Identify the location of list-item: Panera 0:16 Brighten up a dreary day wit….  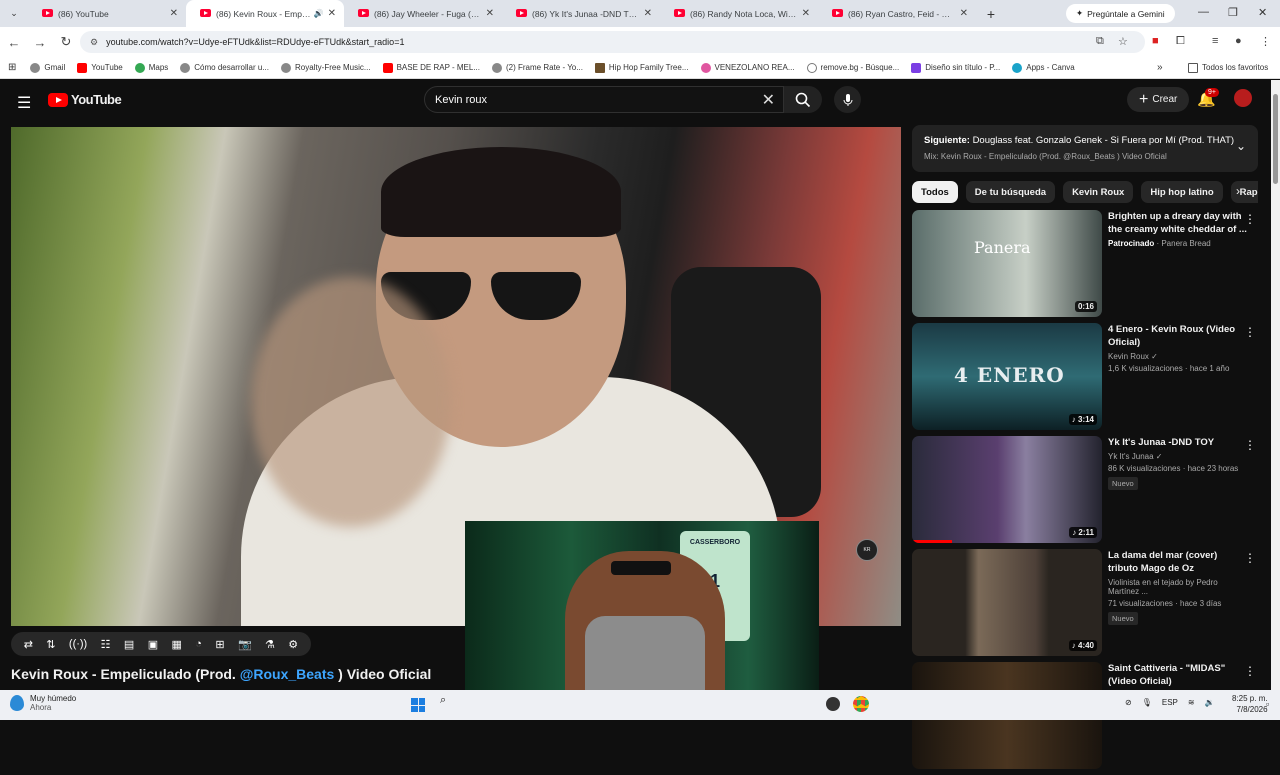
(1085, 266).